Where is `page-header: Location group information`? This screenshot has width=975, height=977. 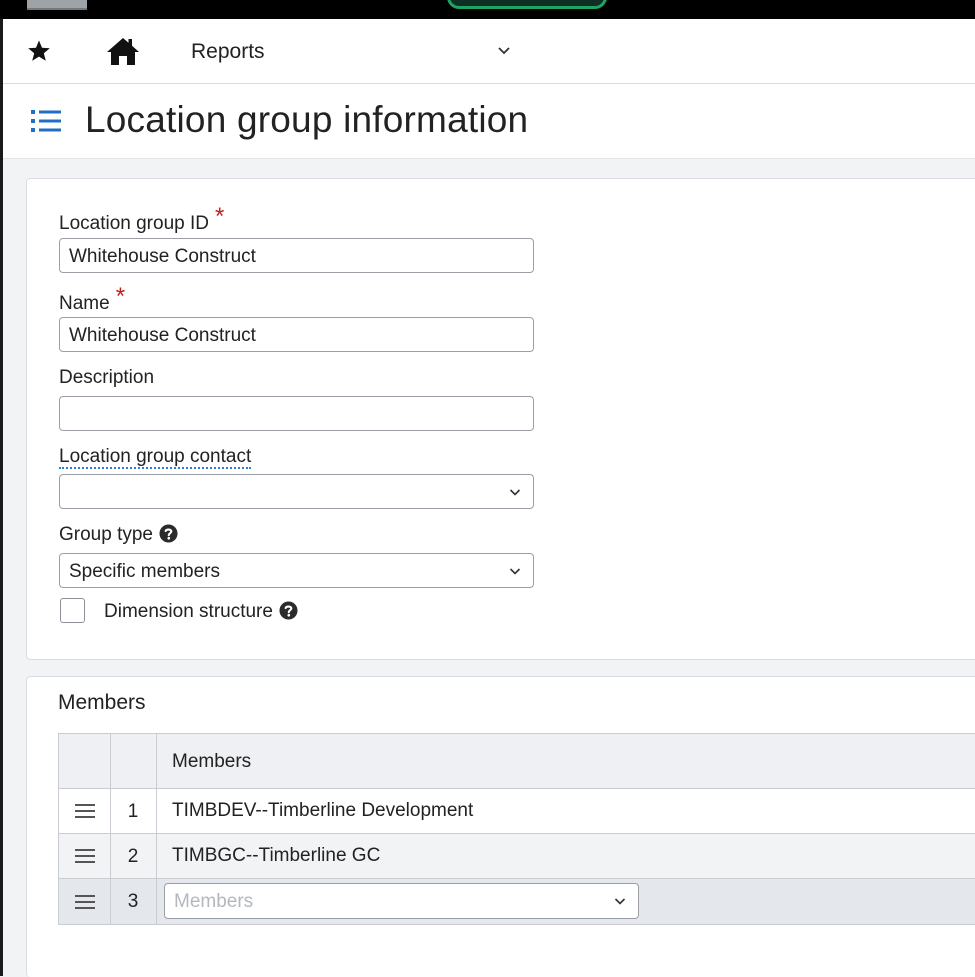
page-header: Location group information is located at coordinates (489, 121).